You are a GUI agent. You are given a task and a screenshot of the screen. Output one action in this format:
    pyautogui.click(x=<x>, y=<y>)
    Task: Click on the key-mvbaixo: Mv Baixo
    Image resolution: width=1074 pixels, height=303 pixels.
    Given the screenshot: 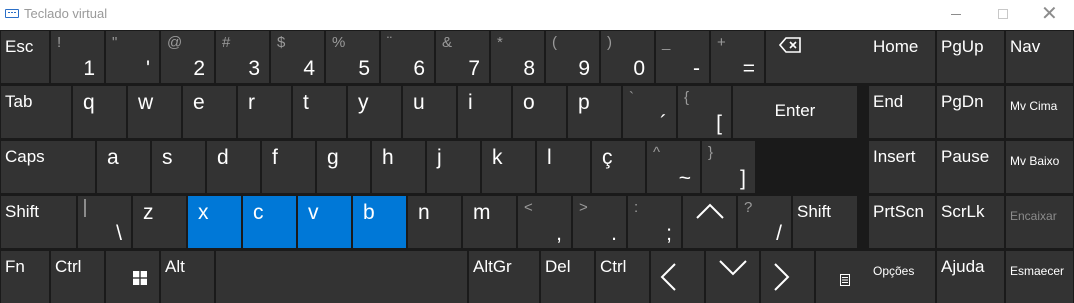 What is the action you would take?
    pyautogui.click(x=1039, y=167)
    